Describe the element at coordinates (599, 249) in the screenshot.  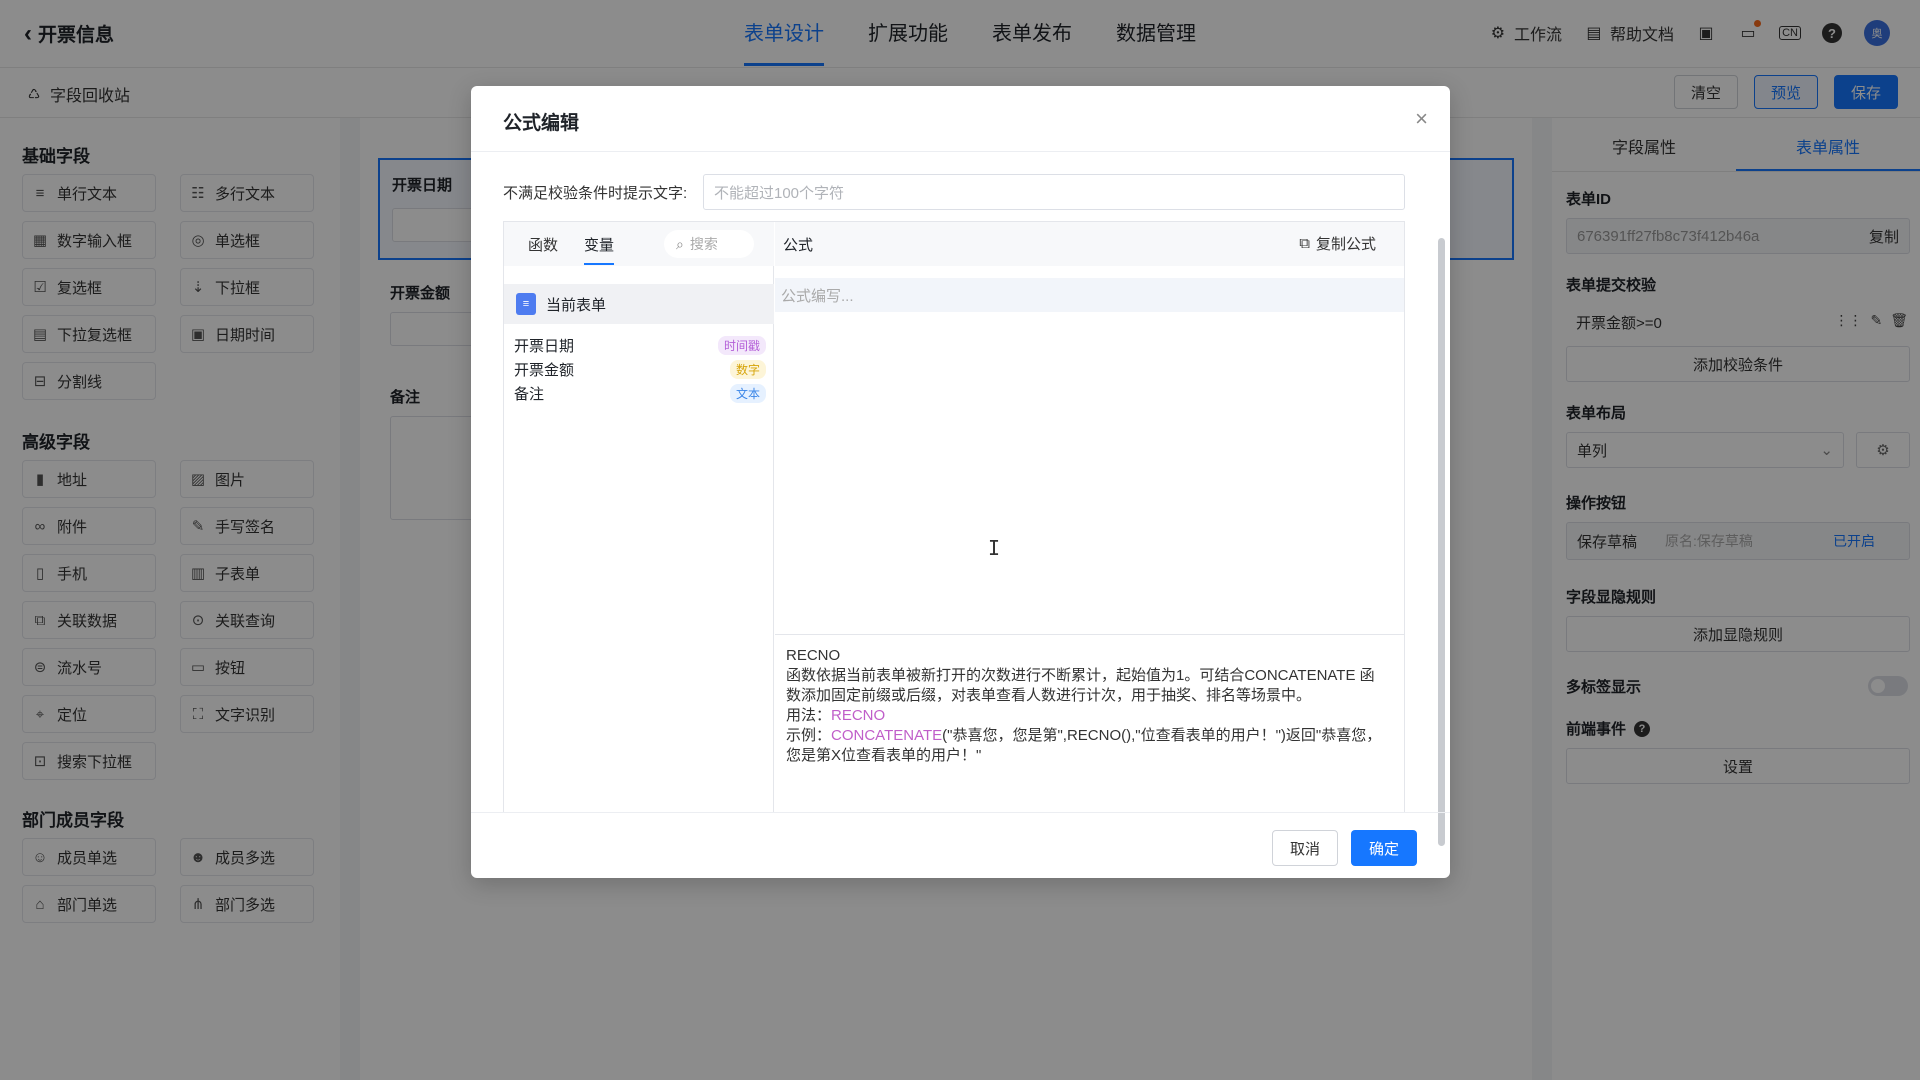
I see `tab-variables: 变量` at that location.